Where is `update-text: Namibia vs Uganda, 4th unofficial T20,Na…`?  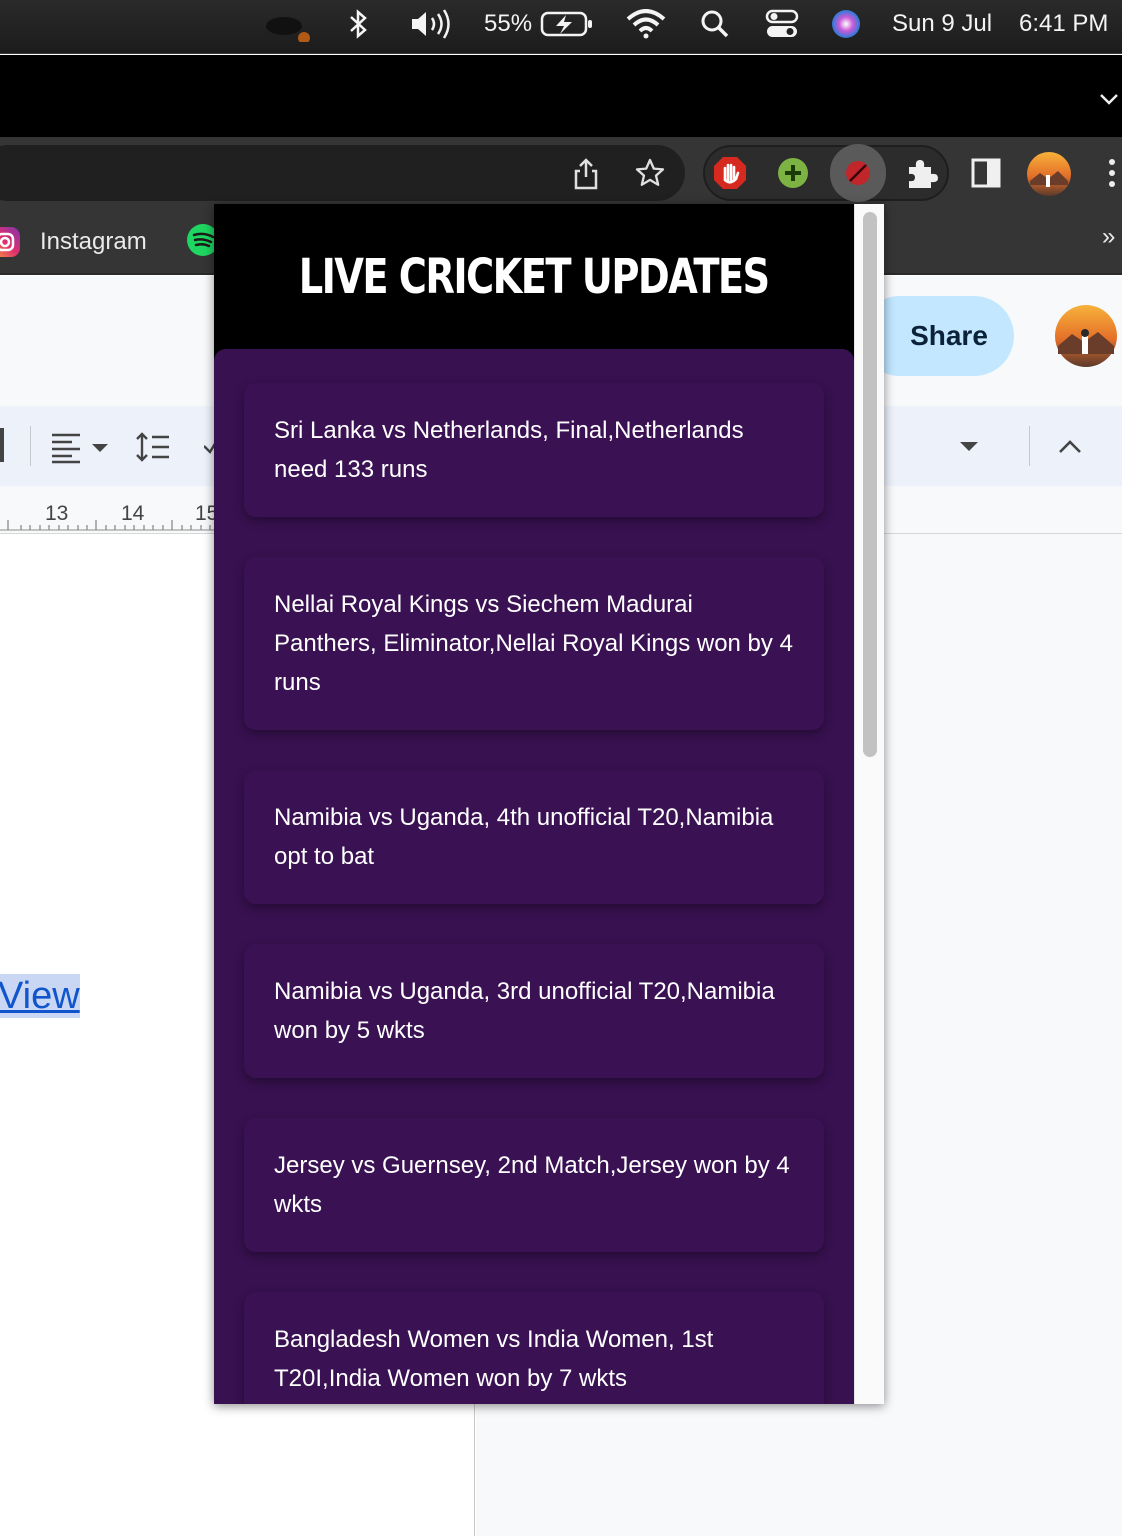
update-text: Namibia vs Uganda, 4th unofficial T20,Na… is located at coordinates (524, 837).